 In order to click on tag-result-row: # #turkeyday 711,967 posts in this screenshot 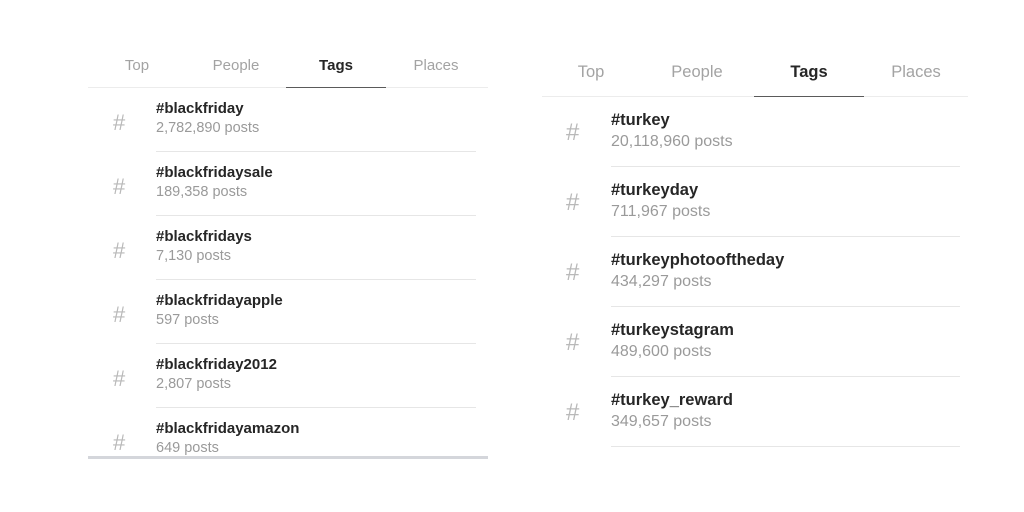, I will do `click(755, 202)`.